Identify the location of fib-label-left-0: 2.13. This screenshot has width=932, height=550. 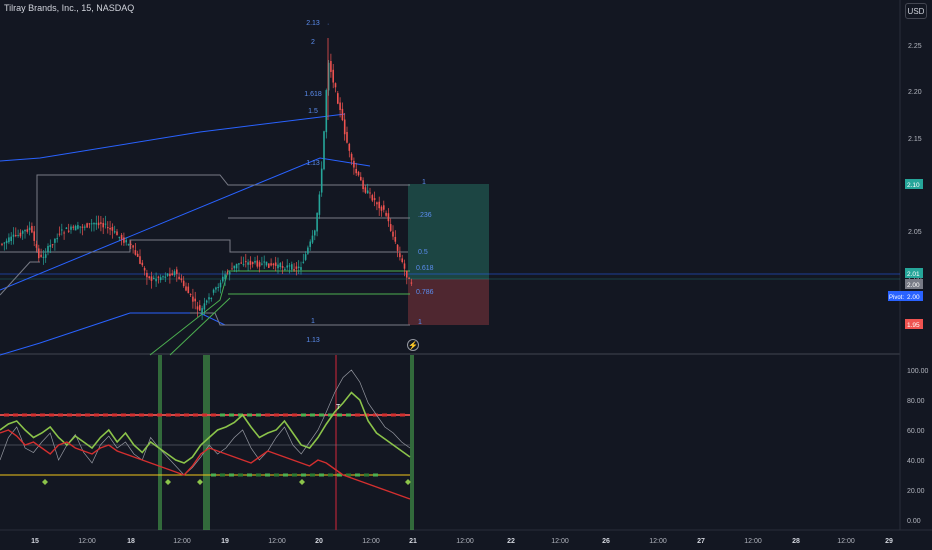
(313, 23).